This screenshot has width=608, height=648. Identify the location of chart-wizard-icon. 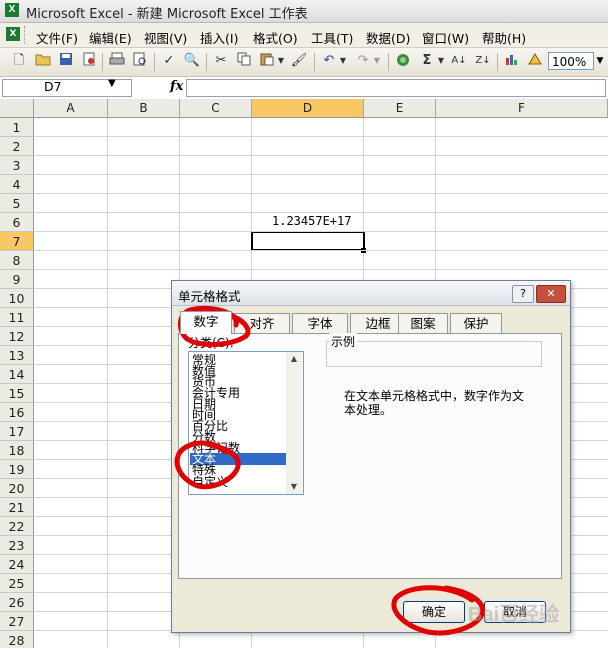
(512, 61).